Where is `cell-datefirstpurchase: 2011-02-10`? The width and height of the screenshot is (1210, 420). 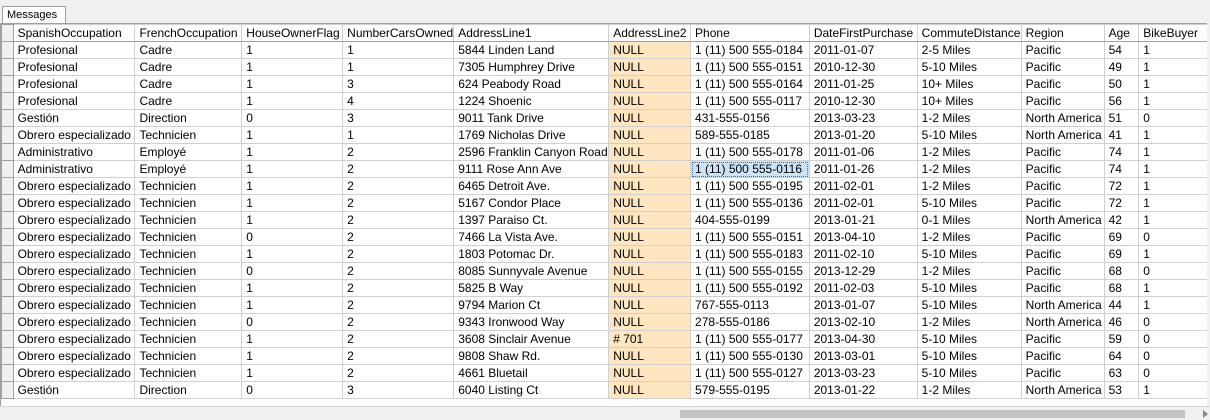
cell-datefirstpurchase: 2011-02-10 is located at coordinates (863, 254).